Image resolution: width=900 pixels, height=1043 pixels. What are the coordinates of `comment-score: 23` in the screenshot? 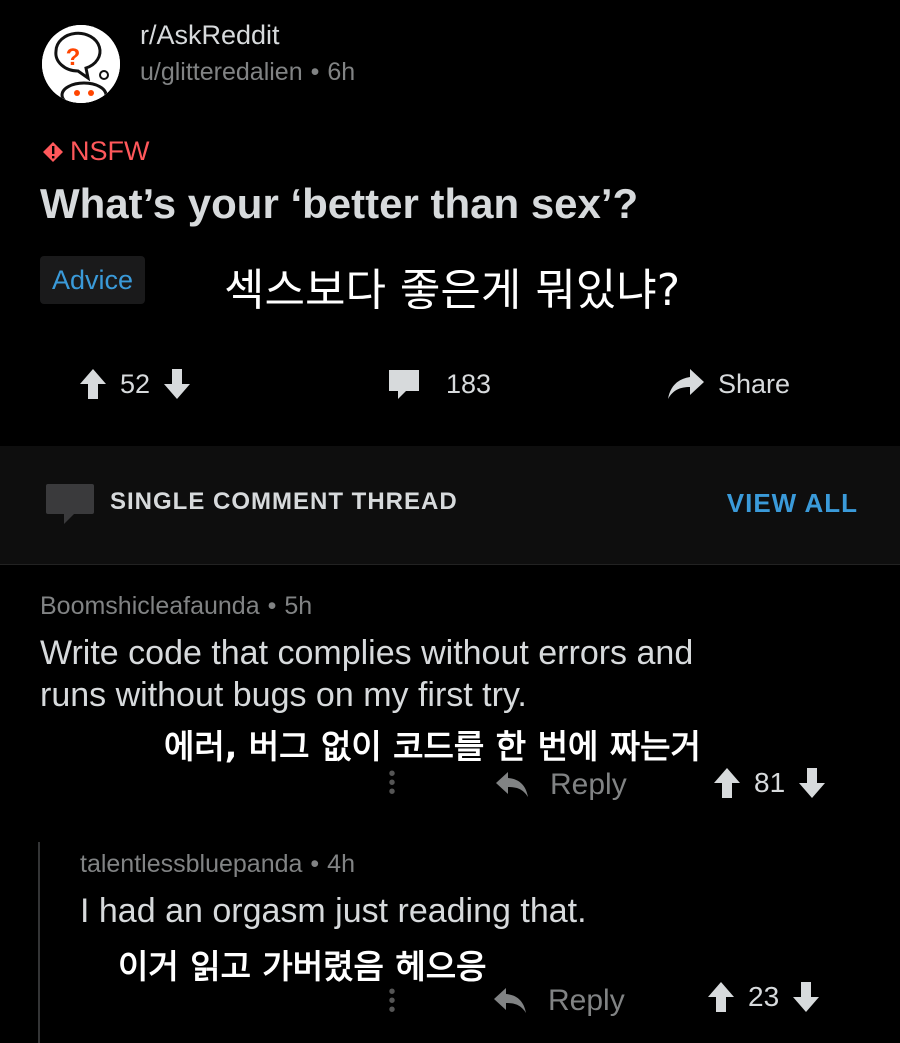 It's located at (764, 996).